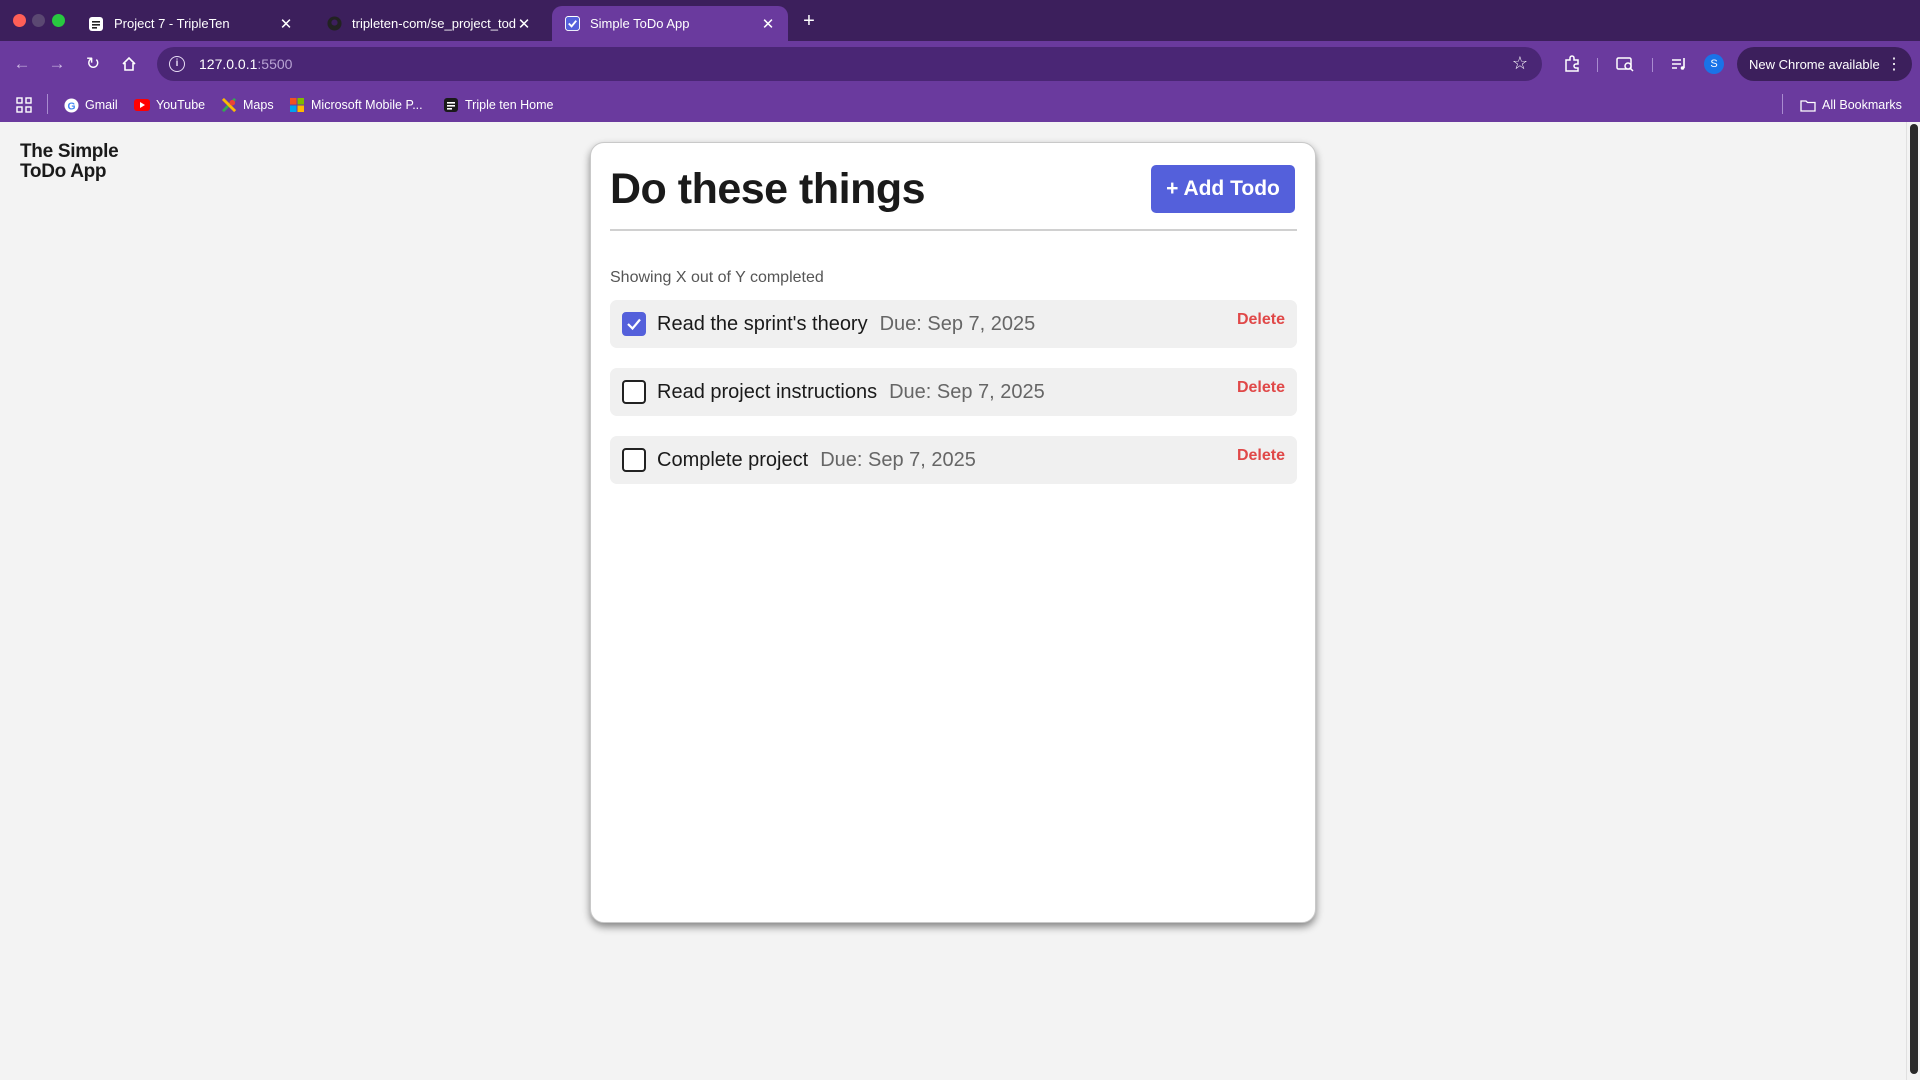 The width and height of the screenshot is (1920, 1080). What do you see at coordinates (129, 64) in the screenshot?
I see `home-icon` at bounding box center [129, 64].